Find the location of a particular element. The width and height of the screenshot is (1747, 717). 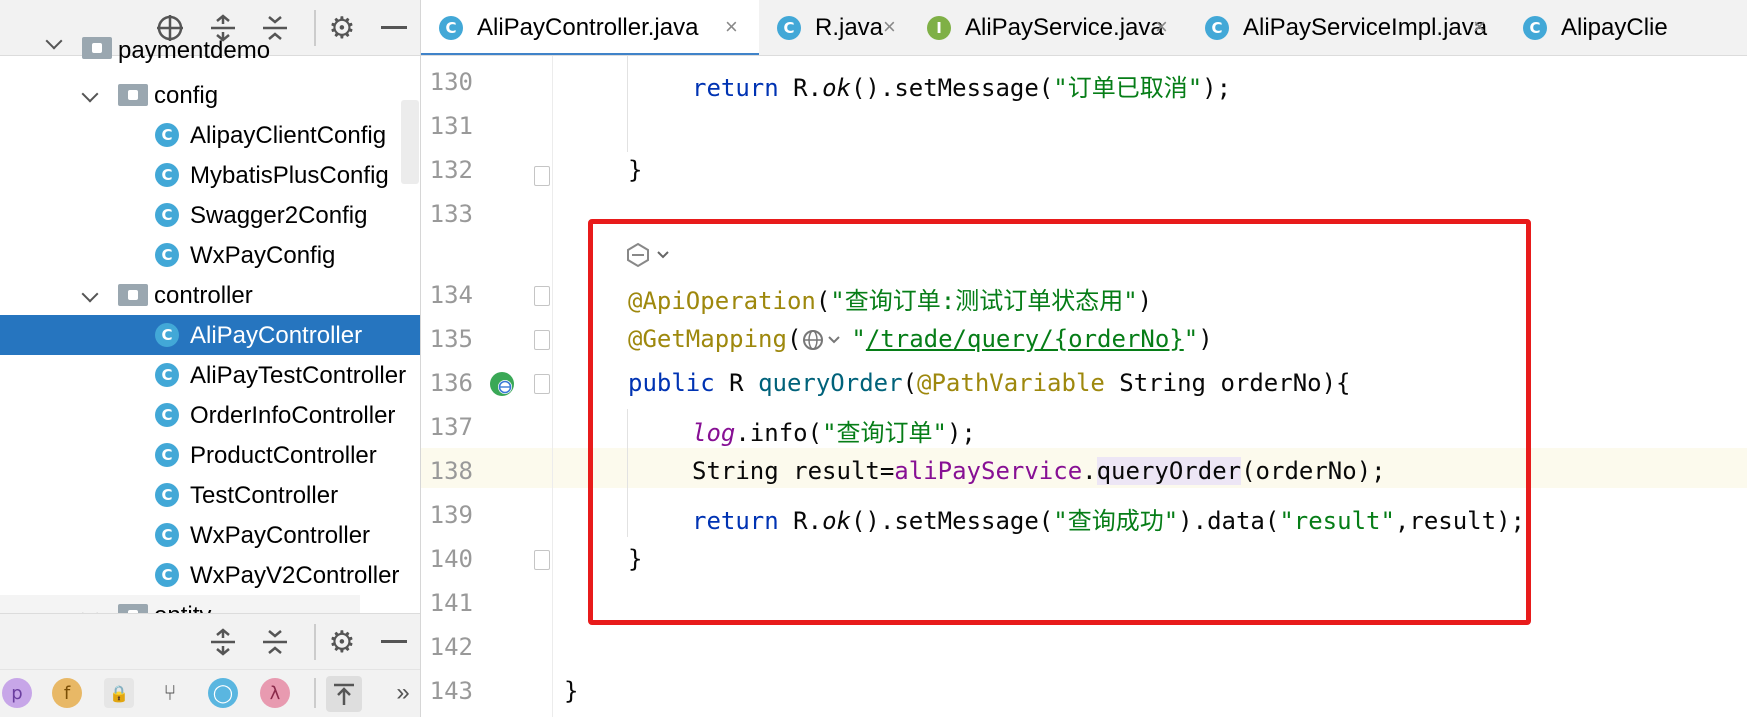

tree-item-folder: config is located at coordinates (210, 95).